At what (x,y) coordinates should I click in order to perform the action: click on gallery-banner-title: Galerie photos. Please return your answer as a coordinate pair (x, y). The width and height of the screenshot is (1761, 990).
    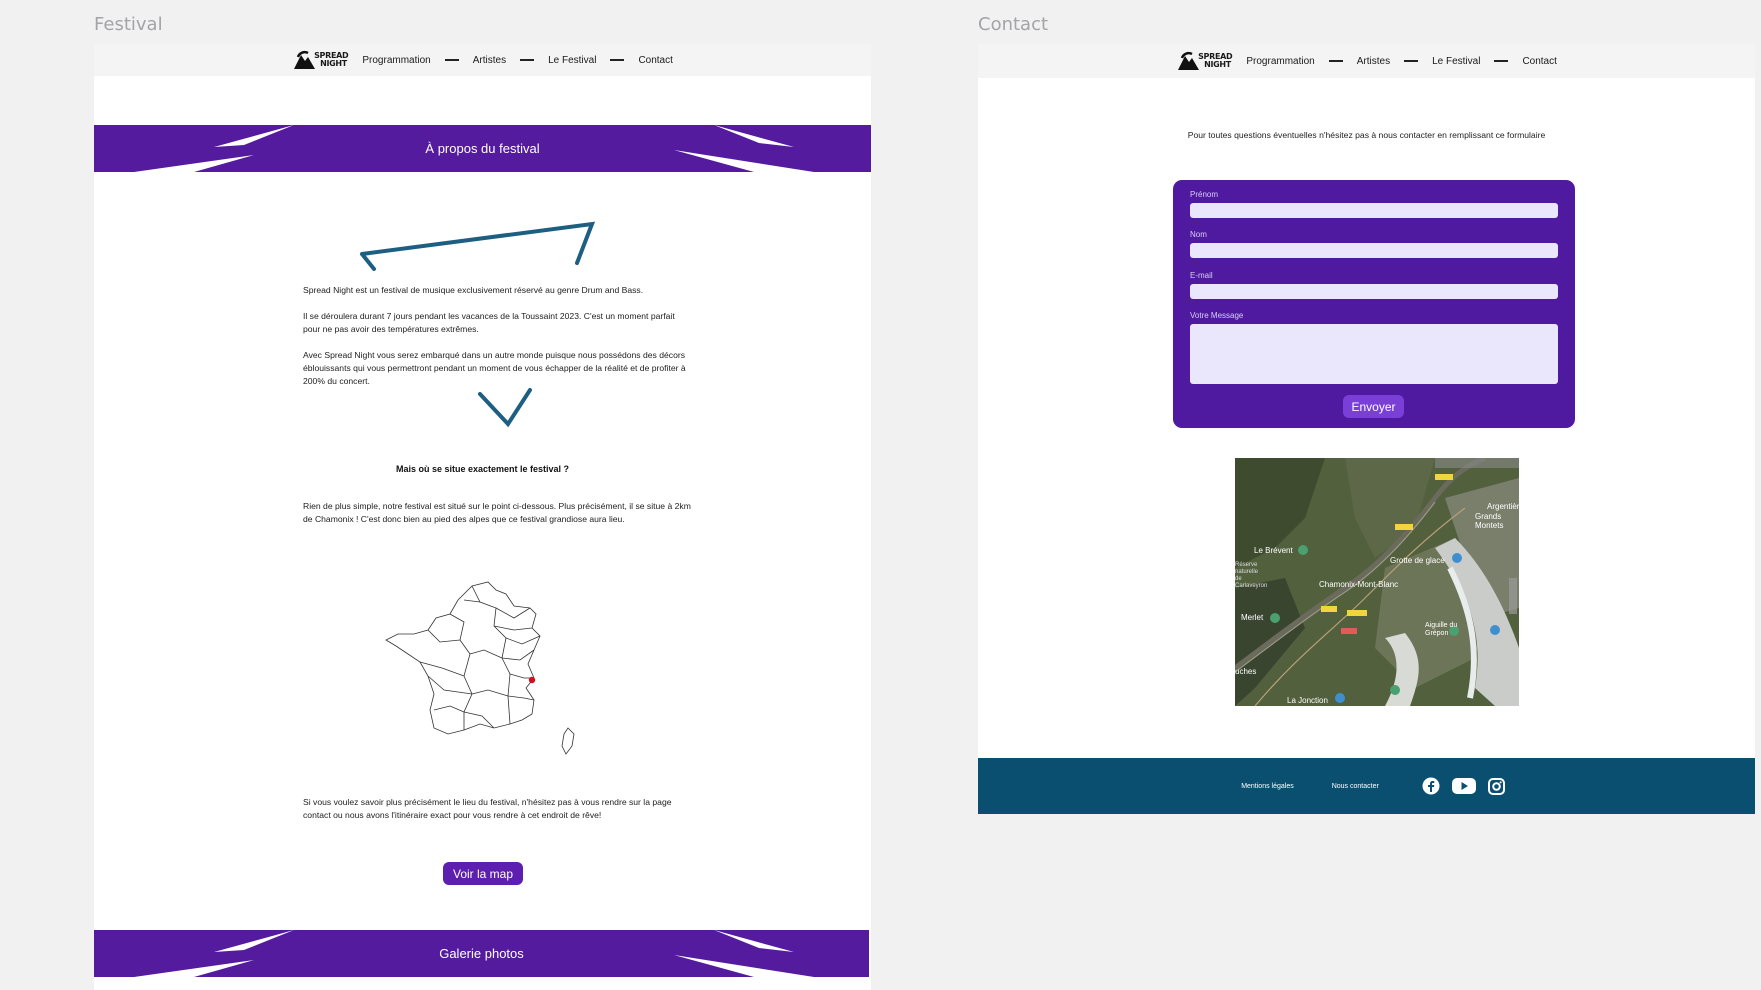
    Looking at the image, I should click on (481, 953).